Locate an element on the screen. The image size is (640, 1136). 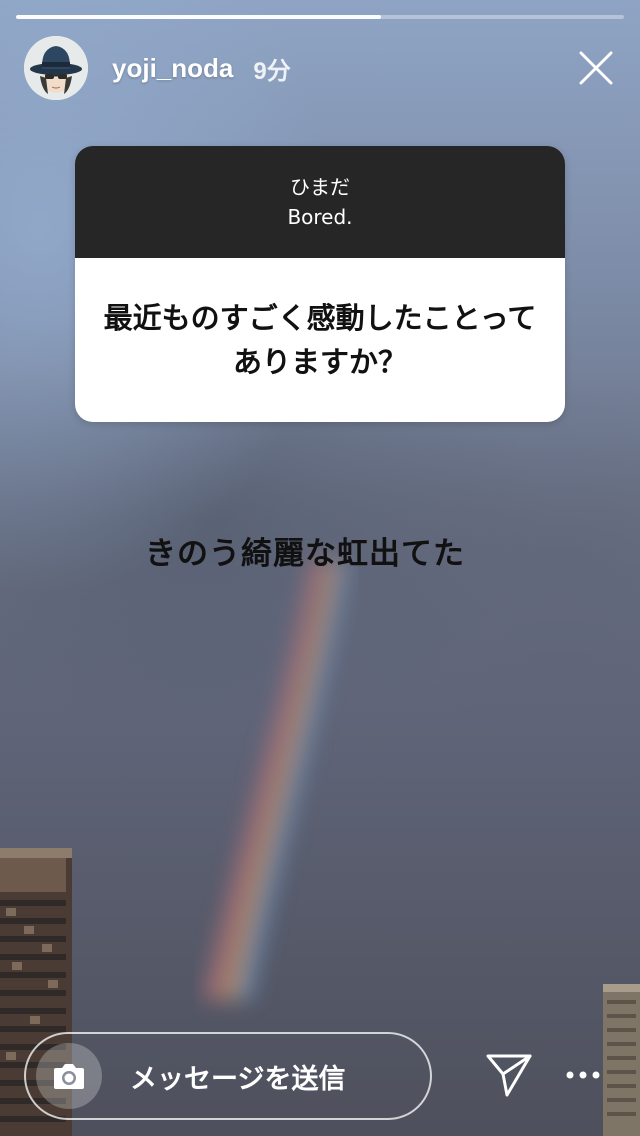
story-progress-bar is located at coordinates (320, 17).